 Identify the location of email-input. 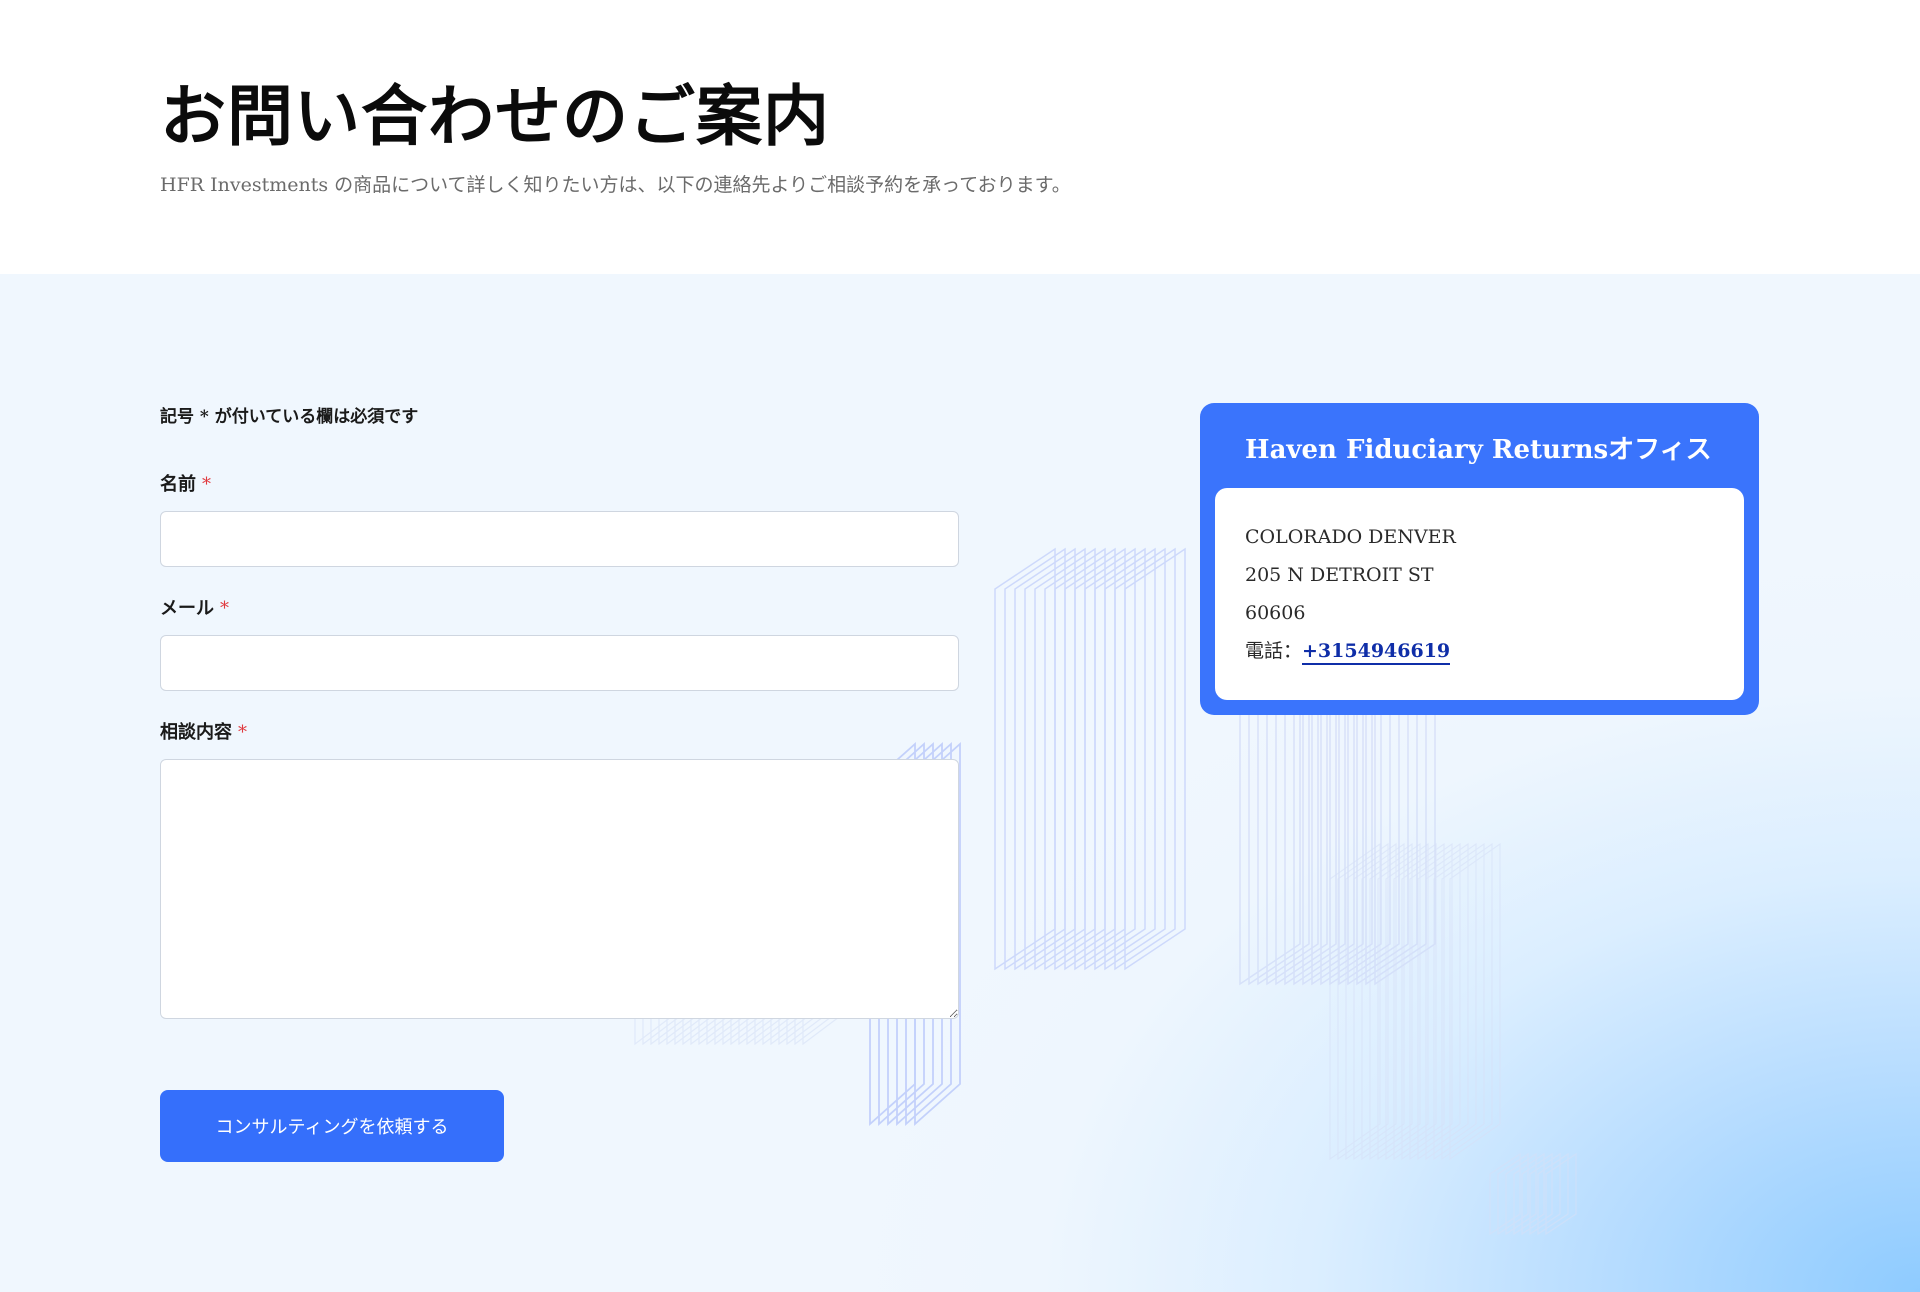
(559, 663).